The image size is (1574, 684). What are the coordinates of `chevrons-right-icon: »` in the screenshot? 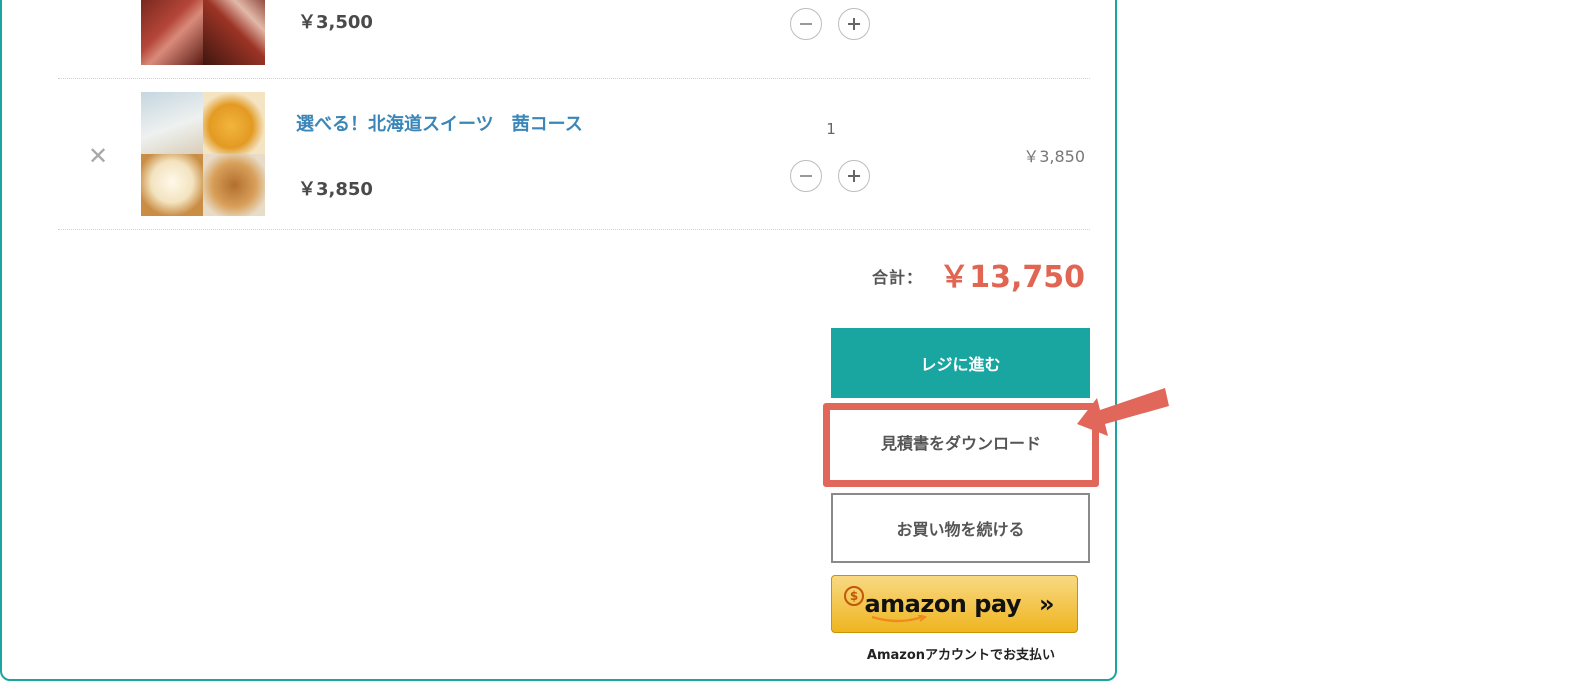 It's located at (1046, 604).